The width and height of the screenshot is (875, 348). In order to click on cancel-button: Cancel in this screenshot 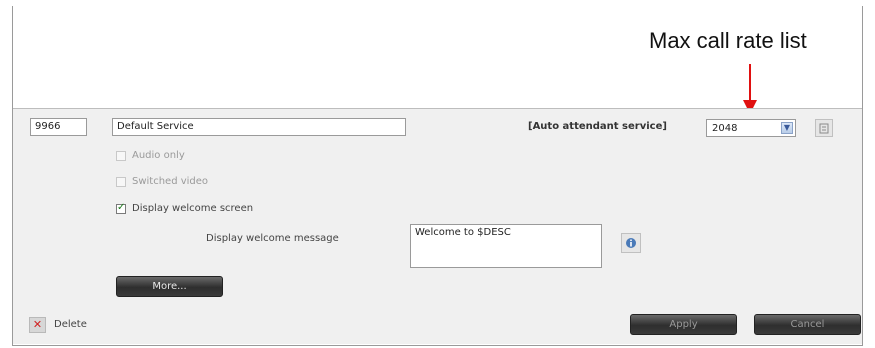, I will do `click(807, 324)`.